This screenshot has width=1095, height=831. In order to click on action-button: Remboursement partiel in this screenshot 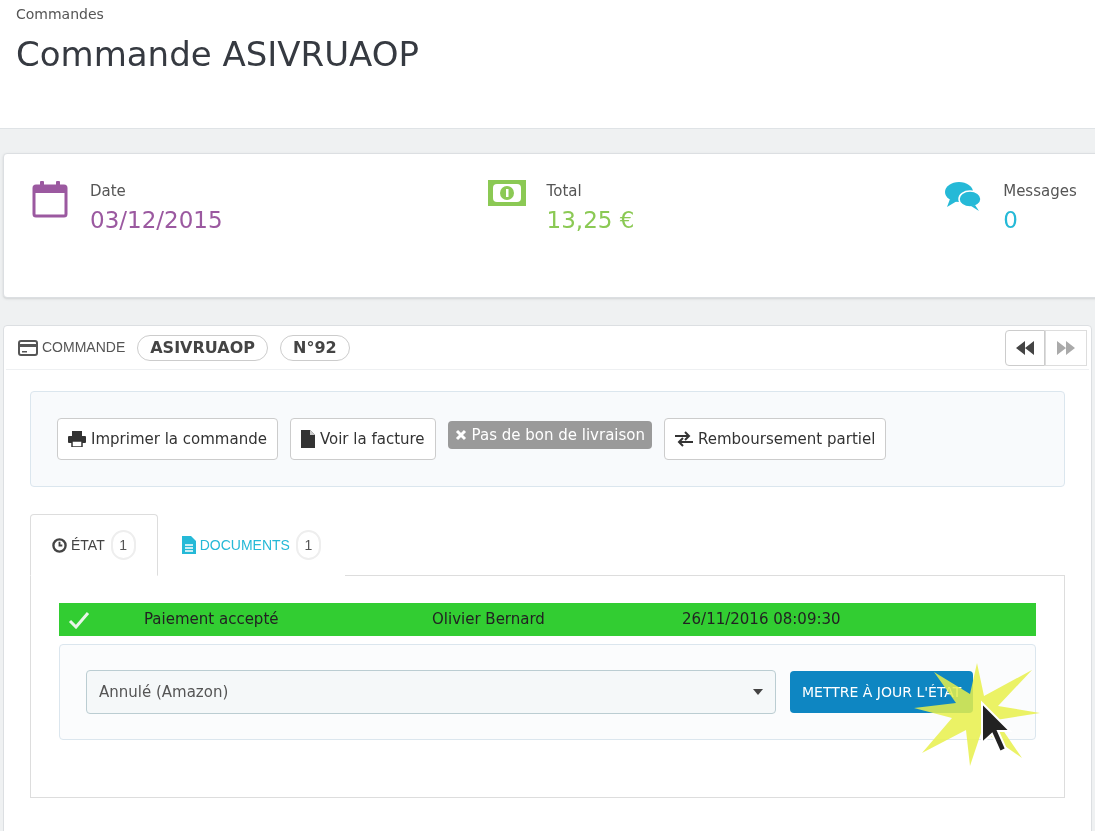, I will do `click(775, 439)`.